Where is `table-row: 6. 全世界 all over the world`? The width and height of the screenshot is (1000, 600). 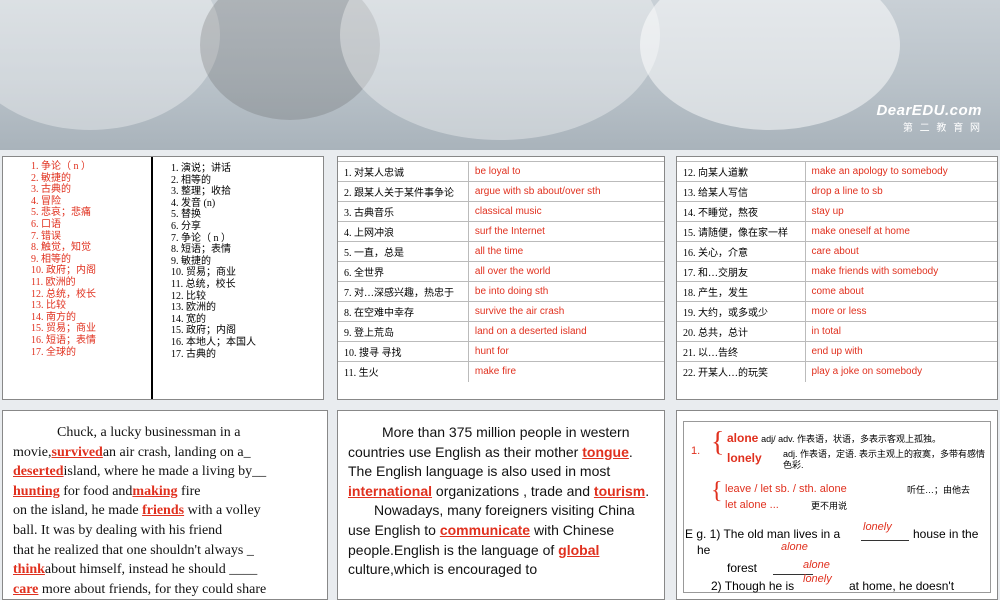 table-row: 6. 全世界 all over the world is located at coordinates (501, 271).